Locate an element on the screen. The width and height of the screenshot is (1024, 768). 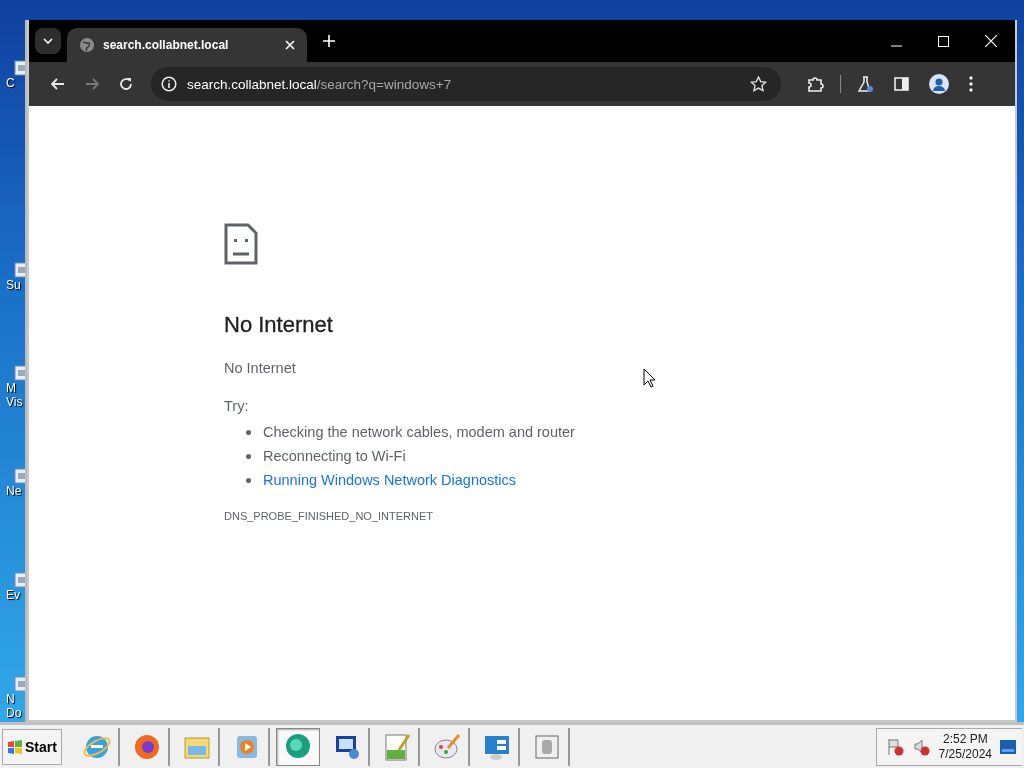
sad-page-icon is located at coordinates (241, 244).